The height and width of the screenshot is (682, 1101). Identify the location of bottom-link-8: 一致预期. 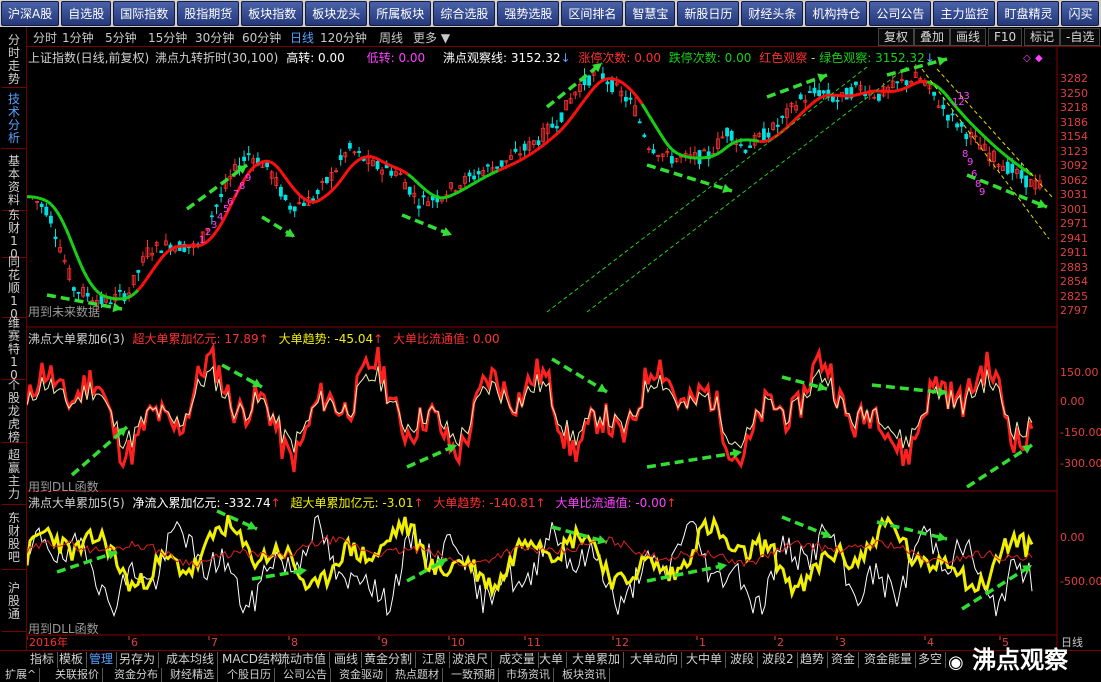
(473, 675).